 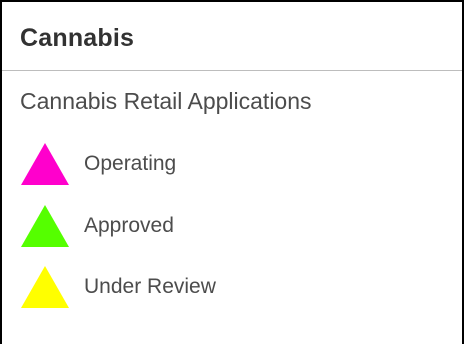 I want to click on legend-item-approved: Approved, so click(x=97, y=226).